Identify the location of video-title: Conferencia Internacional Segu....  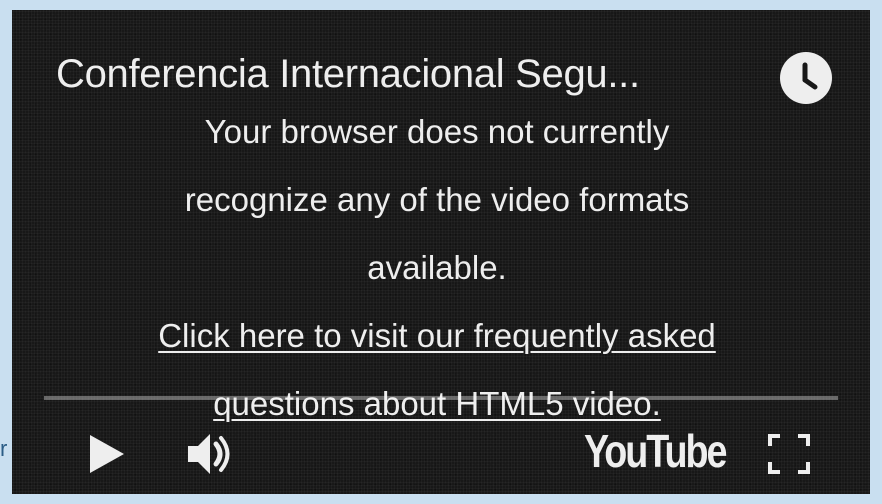
(406, 74).